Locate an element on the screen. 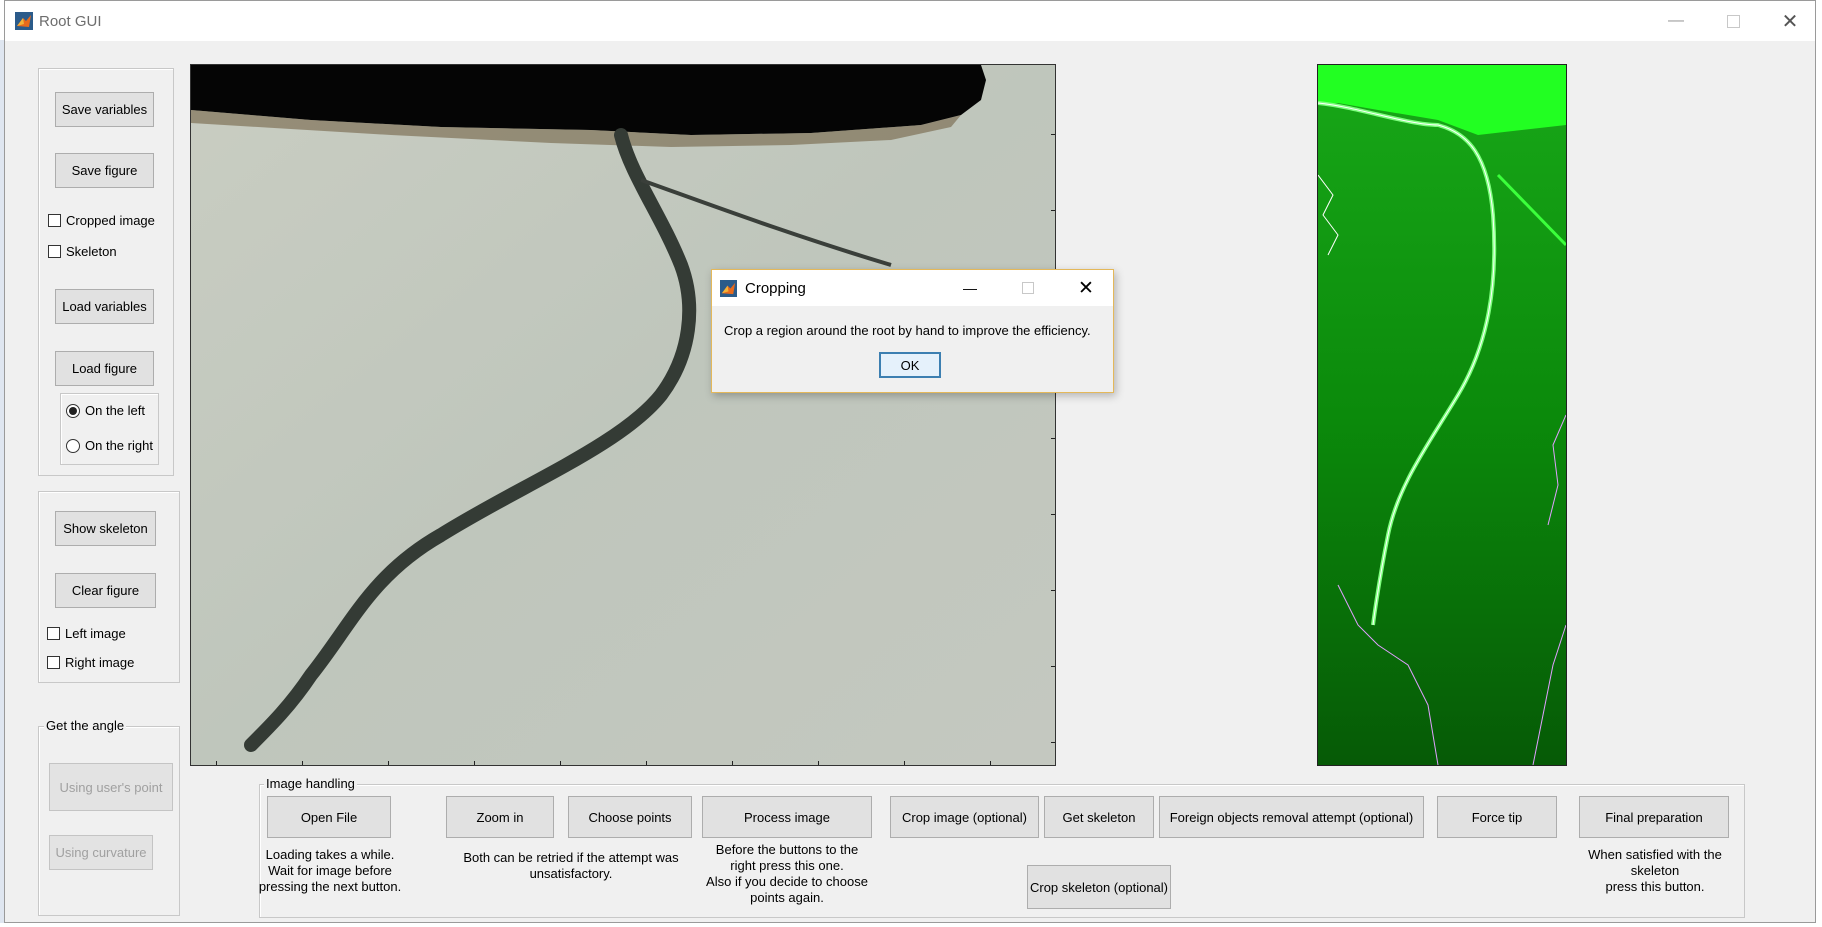  using-users-point-button: Using user's point is located at coordinates (111, 787).